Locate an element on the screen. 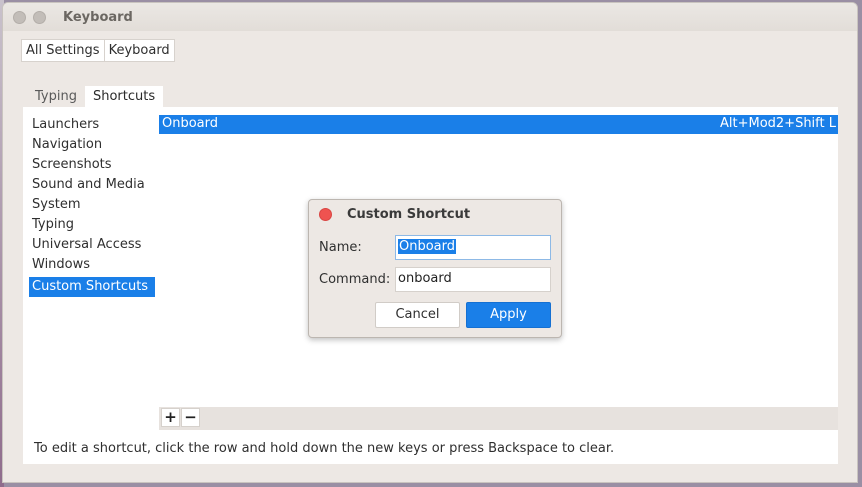  apply-button: Apply is located at coordinates (508, 315).